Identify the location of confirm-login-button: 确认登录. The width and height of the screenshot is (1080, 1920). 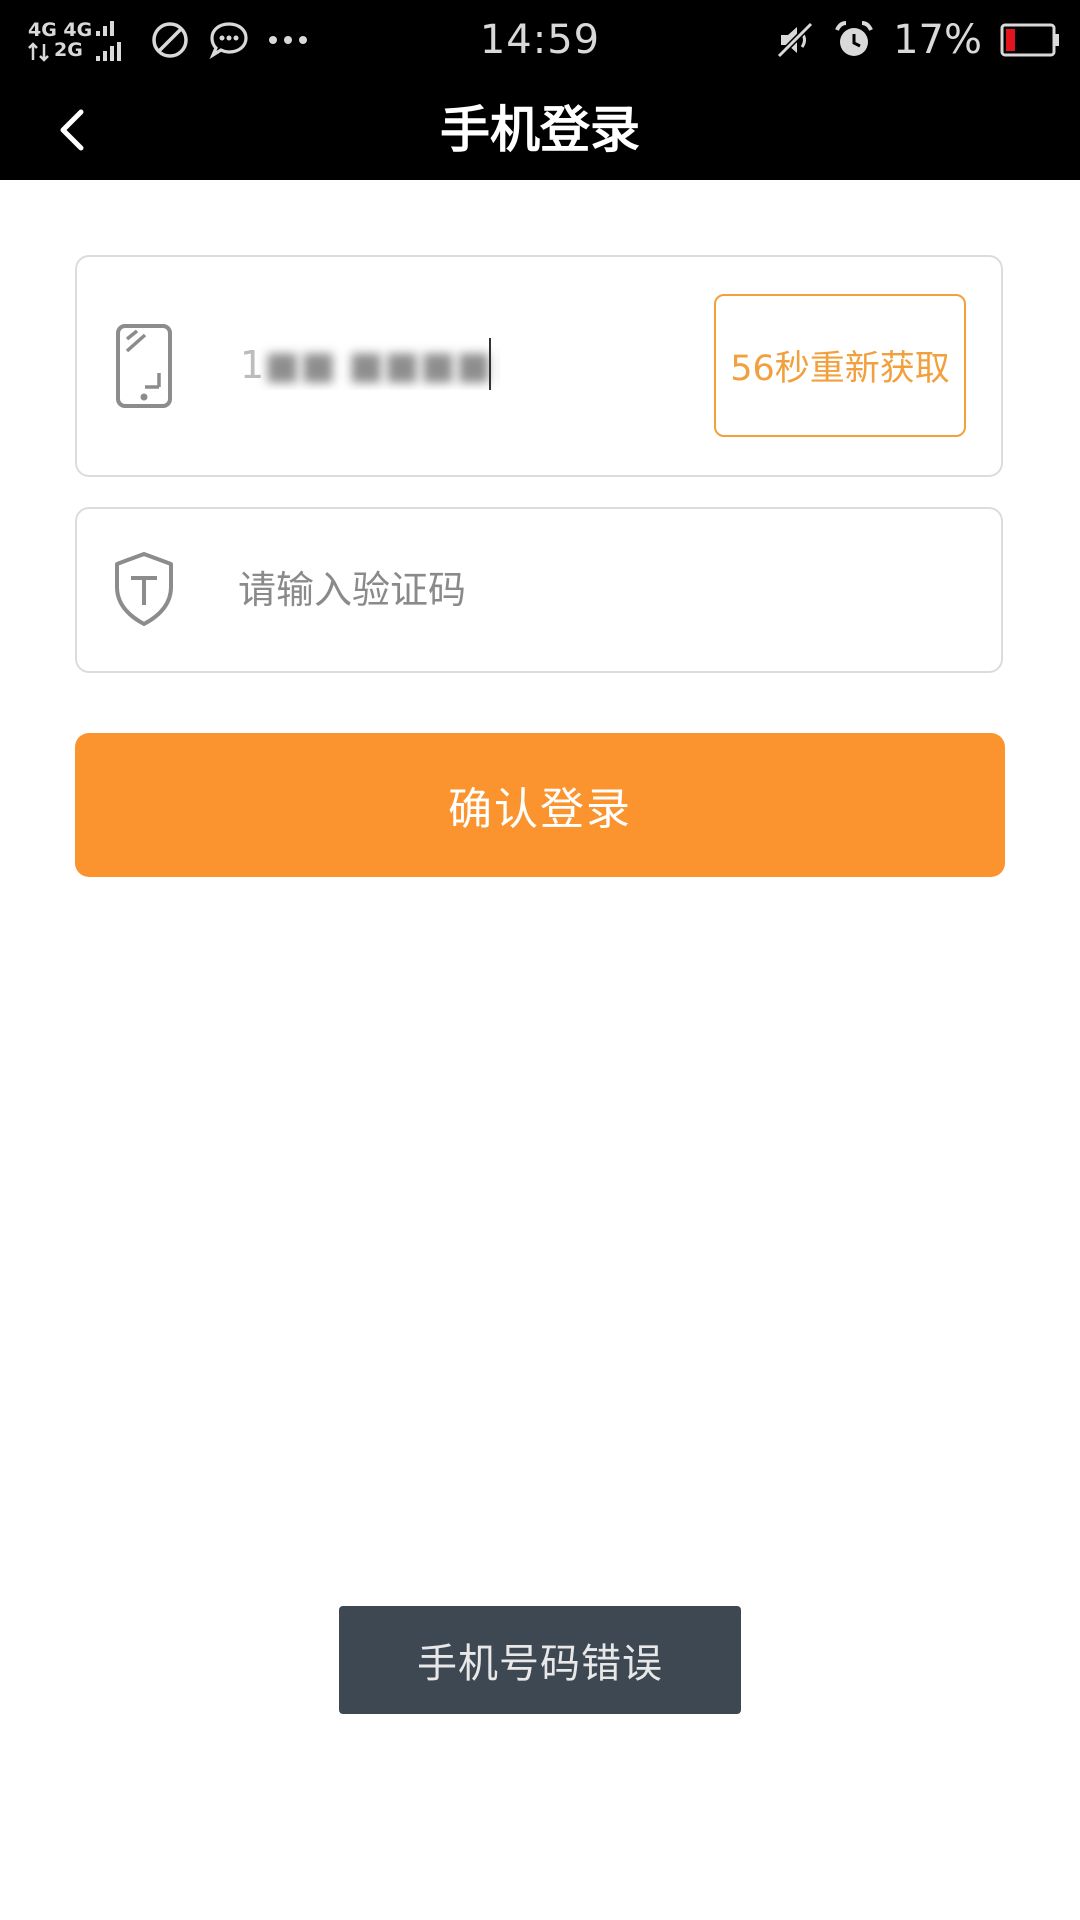
(540, 805).